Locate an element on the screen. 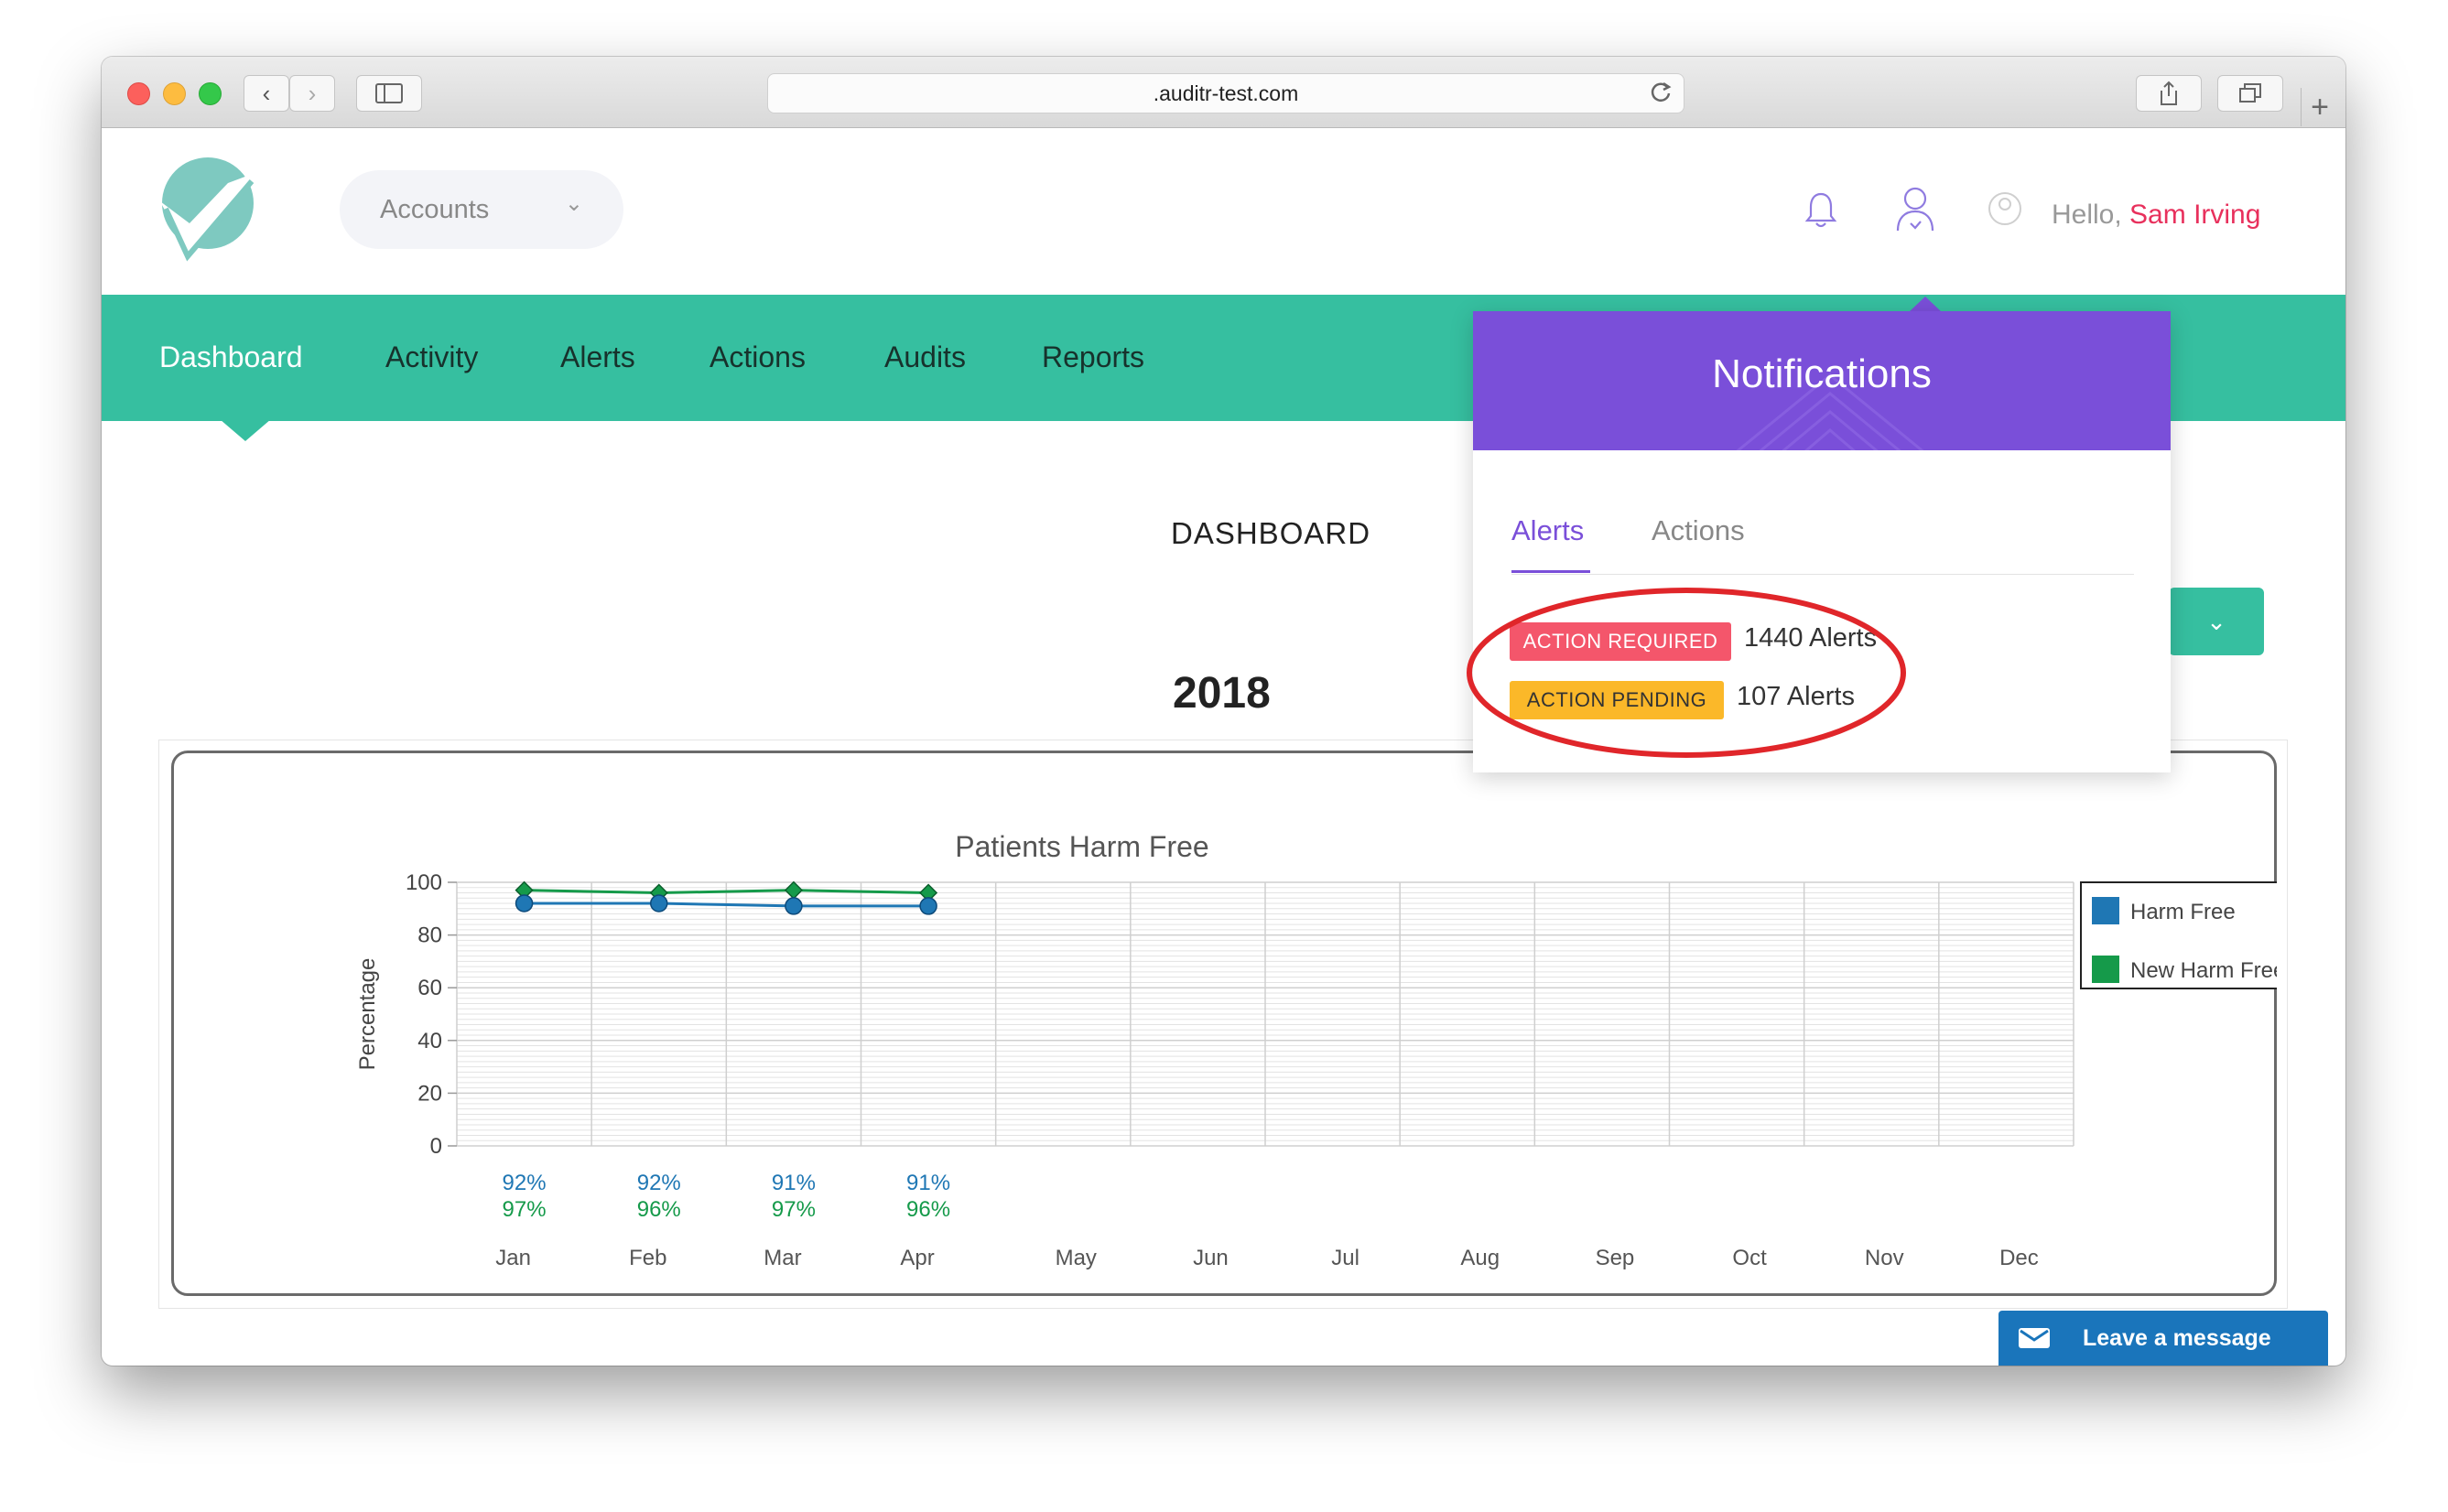 This screenshot has width=2448, height=1512. x-tick-label: Feb is located at coordinates (647, 1258).